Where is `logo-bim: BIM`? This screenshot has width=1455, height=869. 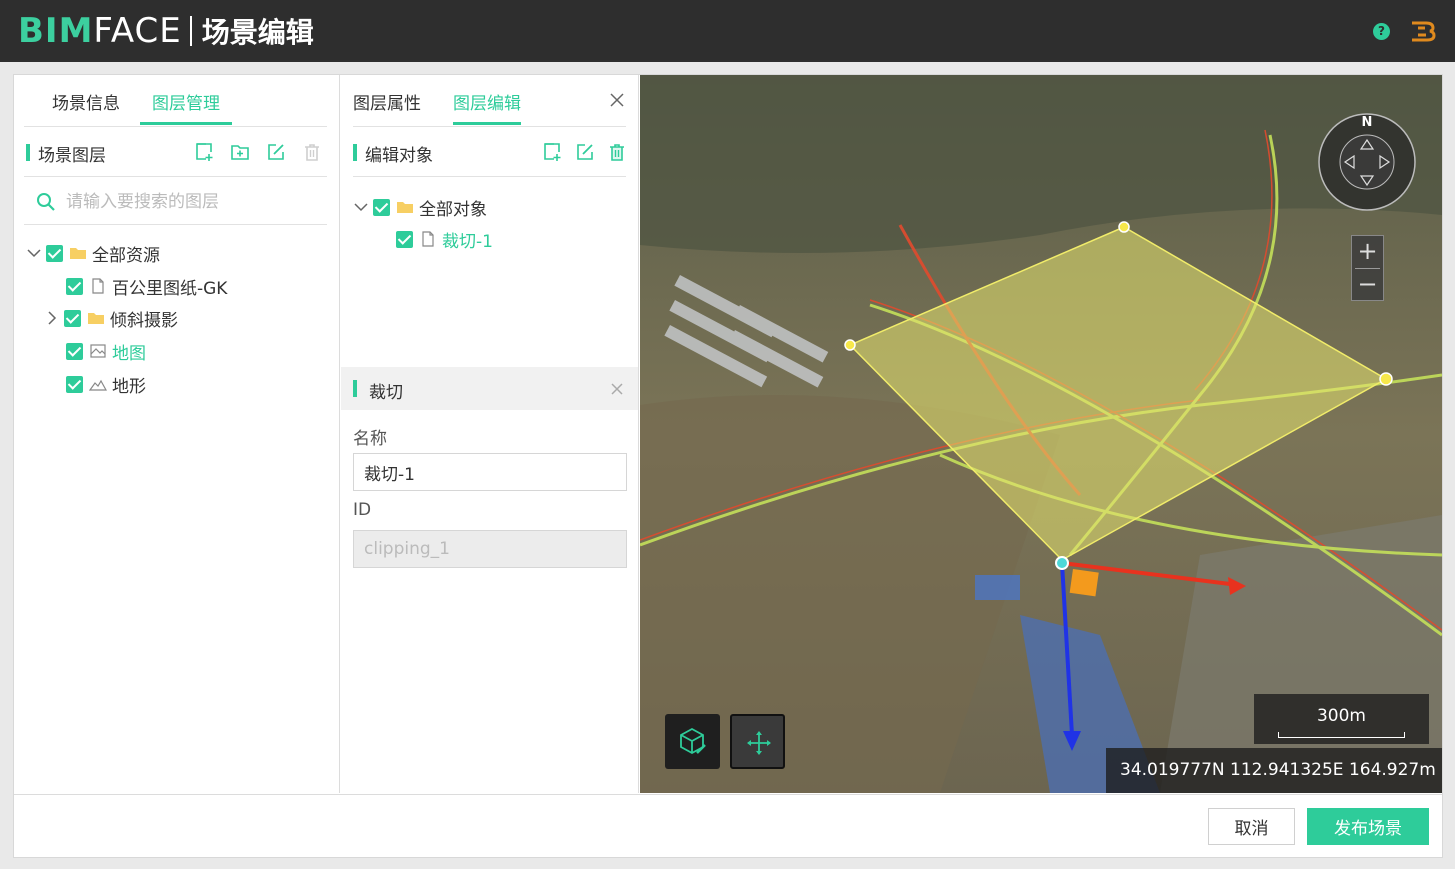 logo-bim: BIM is located at coordinates (56, 31).